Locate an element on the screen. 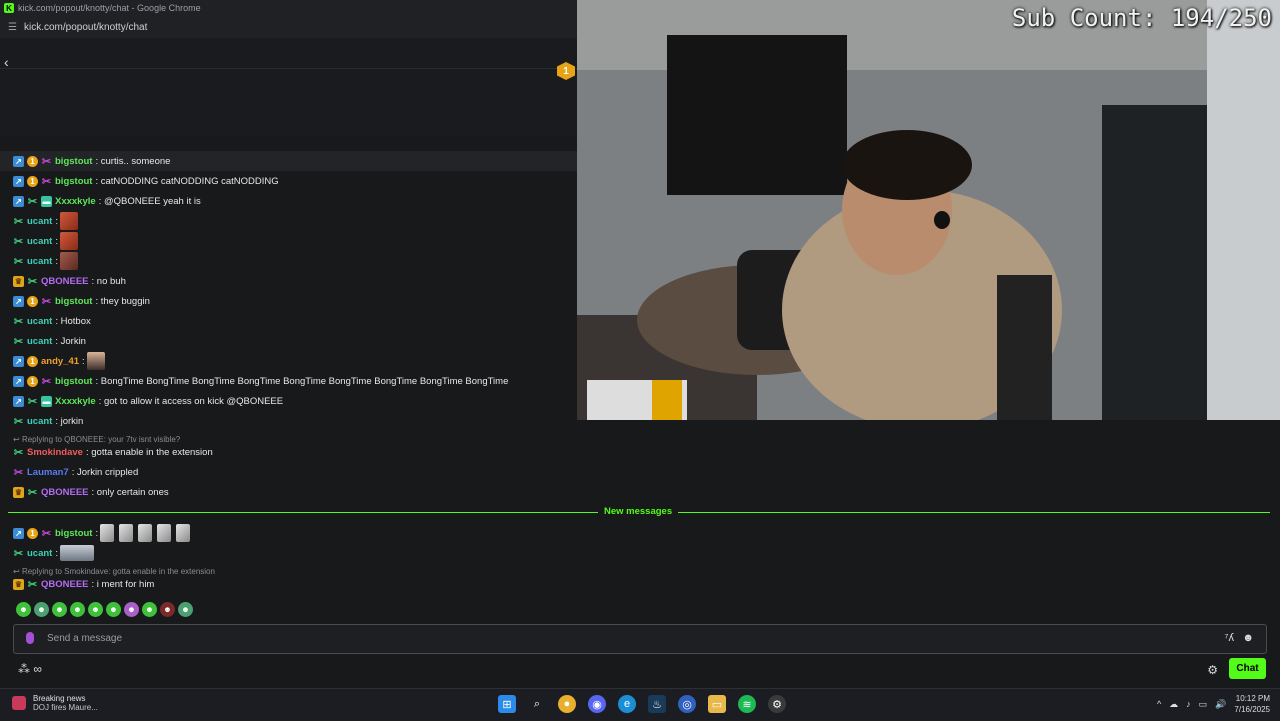 This screenshot has width=1280, height=721. username: andy_41 is located at coordinates (60, 361).